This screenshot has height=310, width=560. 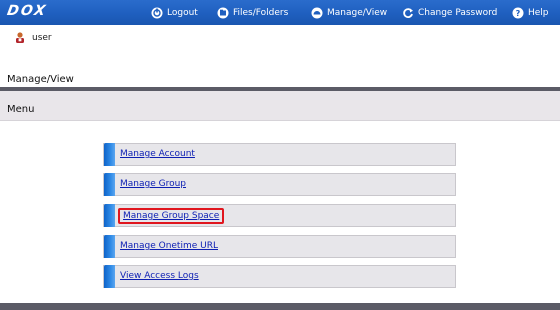 I want to click on menu-item-manage-onetime-url: Manage Onetime URL, so click(x=279, y=246).